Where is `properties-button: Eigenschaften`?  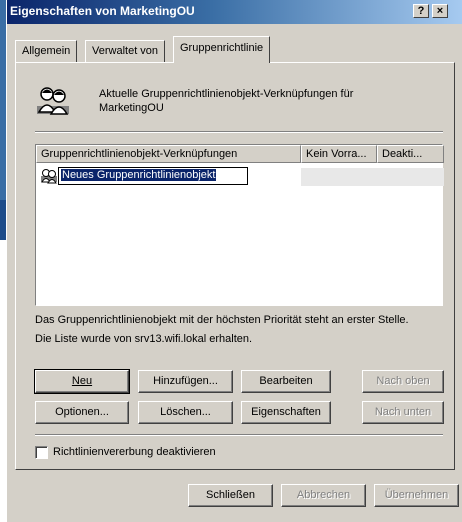 properties-button: Eigenschaften is located at coordinates (286, 412).